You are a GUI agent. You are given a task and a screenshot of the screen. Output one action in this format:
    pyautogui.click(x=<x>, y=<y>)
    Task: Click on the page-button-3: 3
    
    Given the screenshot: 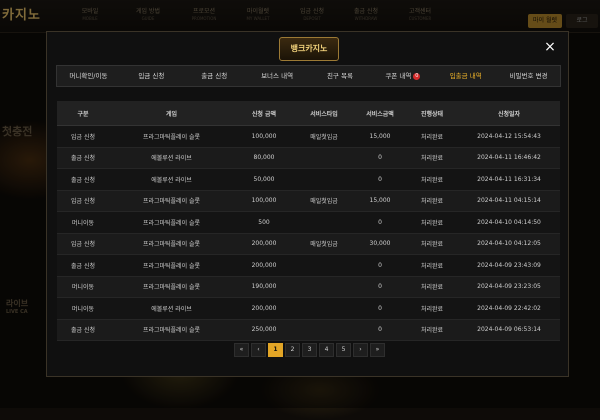 What is the action you would take?
    pyautogui.click(x=309, y=350)
    